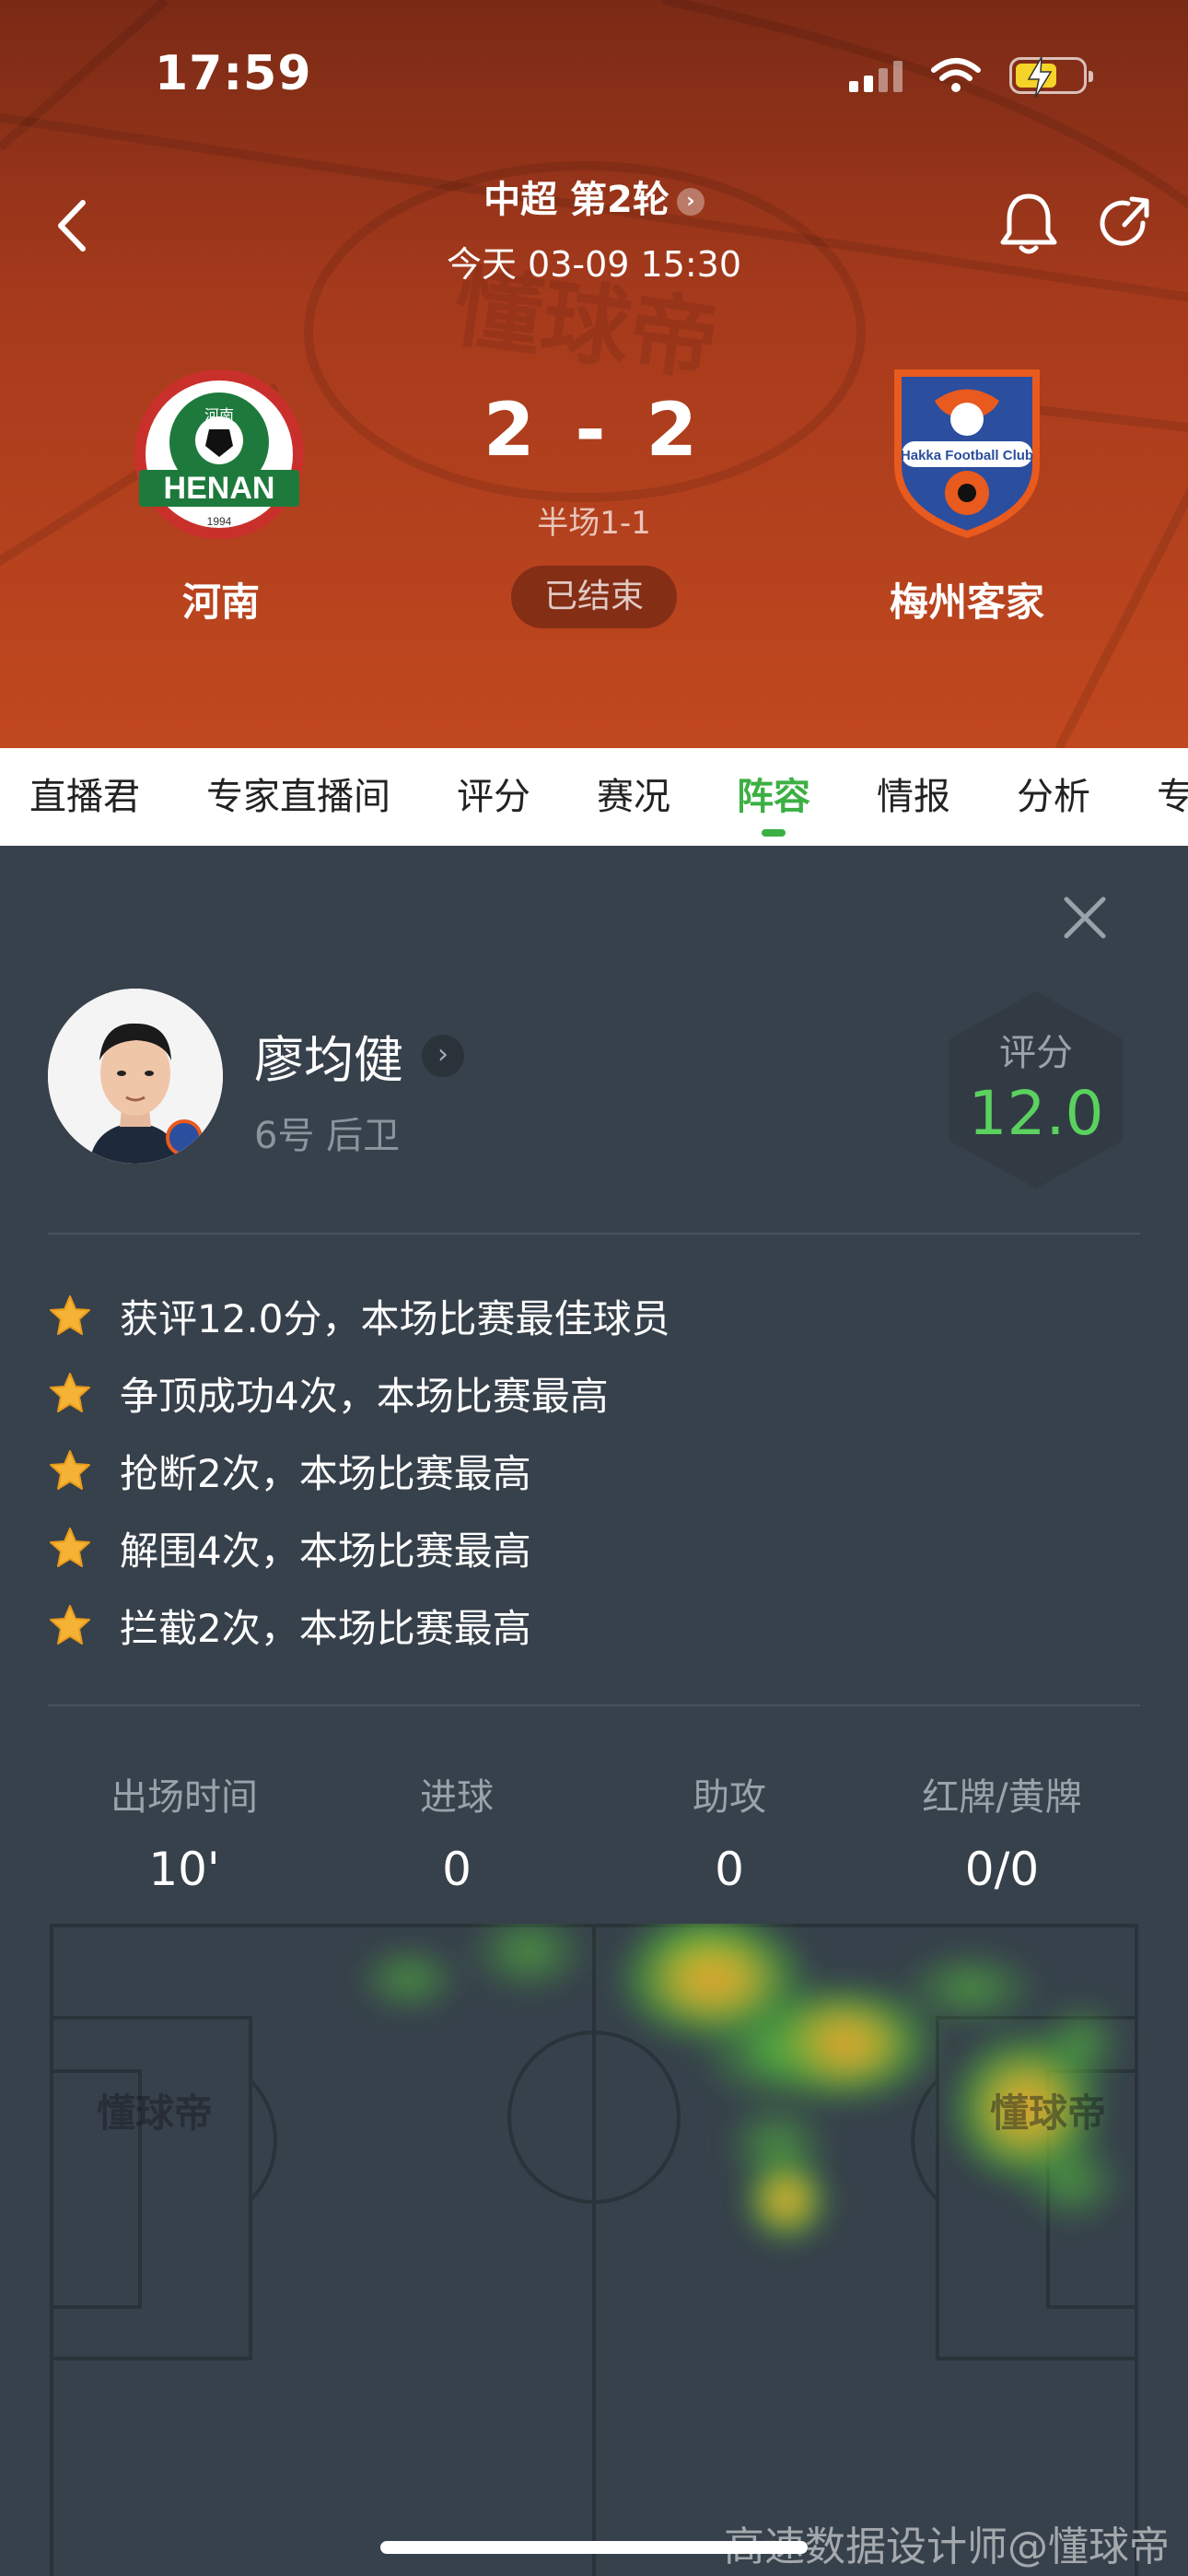 The width and height of the screenshot is (1188, 2576). What do you see at coordinates (956, 75) in the screenshot?
I see `wifi-icon` at bounding box center [956, 75].